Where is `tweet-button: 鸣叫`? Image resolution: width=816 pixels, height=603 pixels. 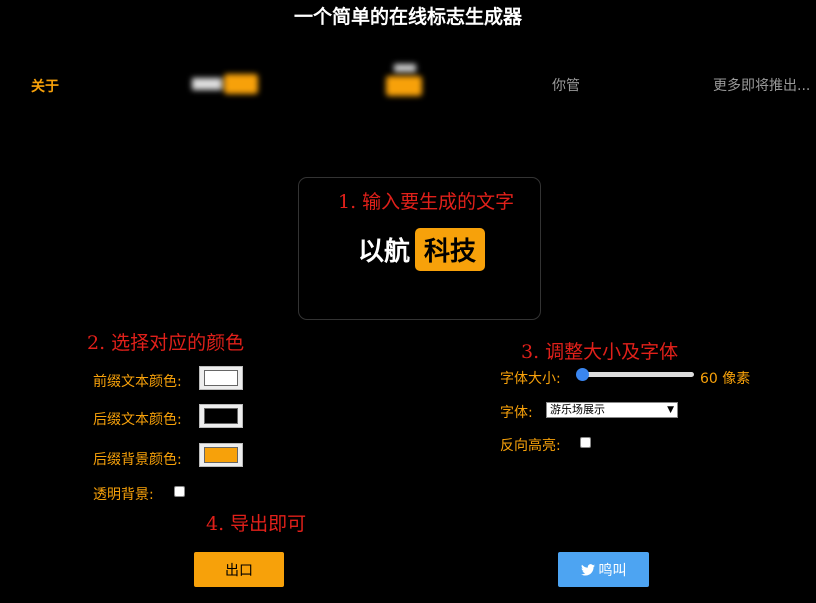 tweet-button: 鸣叫 is located at coordinates (603, 569).